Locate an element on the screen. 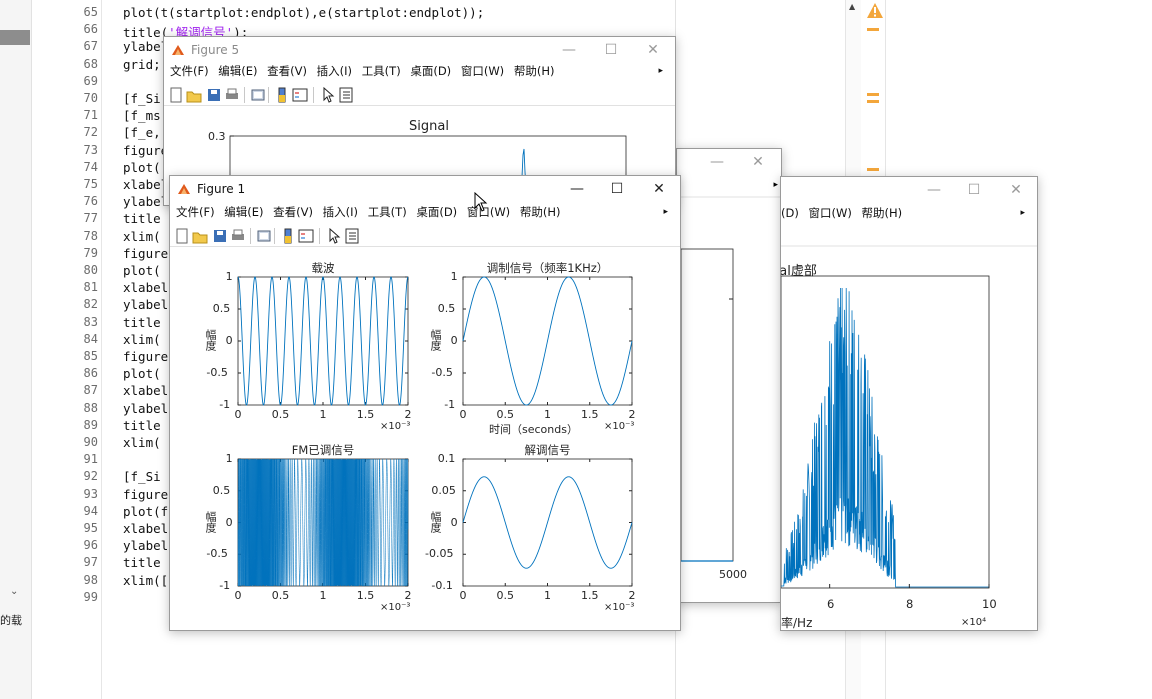 The image size is (1152, 699). code-line: xlim([ is located at coordinates (145, 580).